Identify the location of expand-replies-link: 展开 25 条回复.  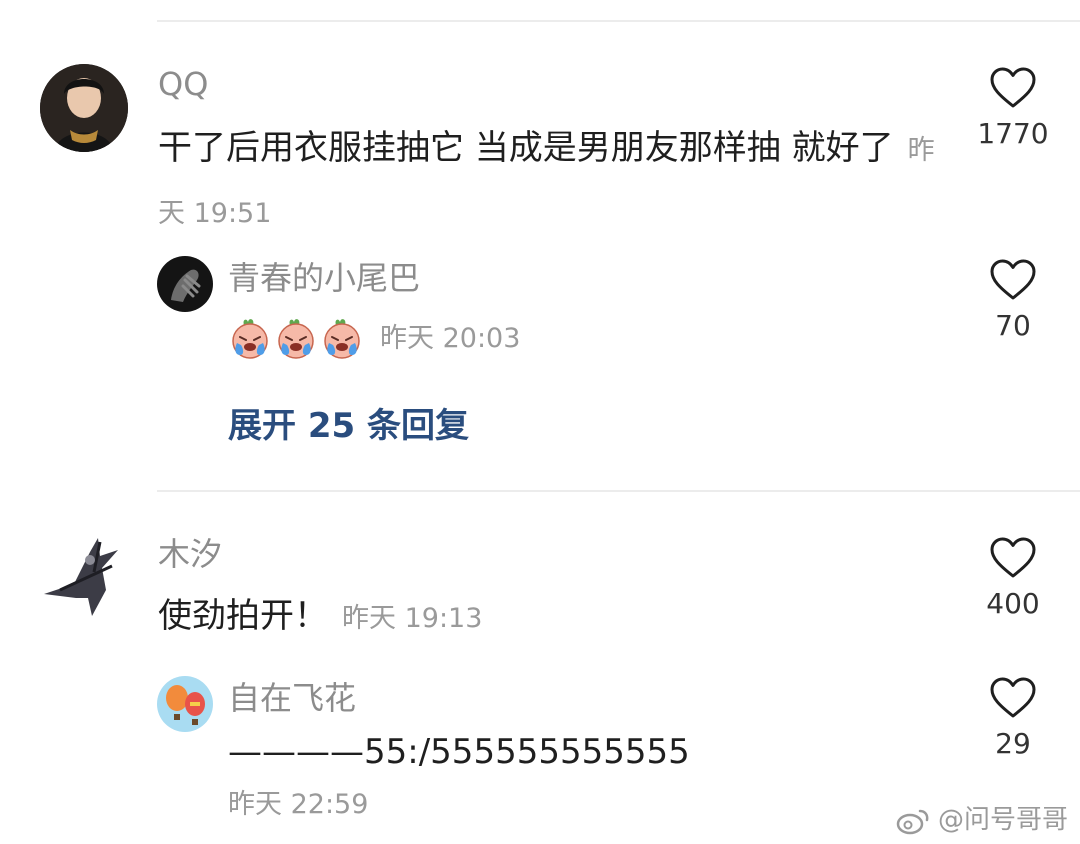
(348, 422).